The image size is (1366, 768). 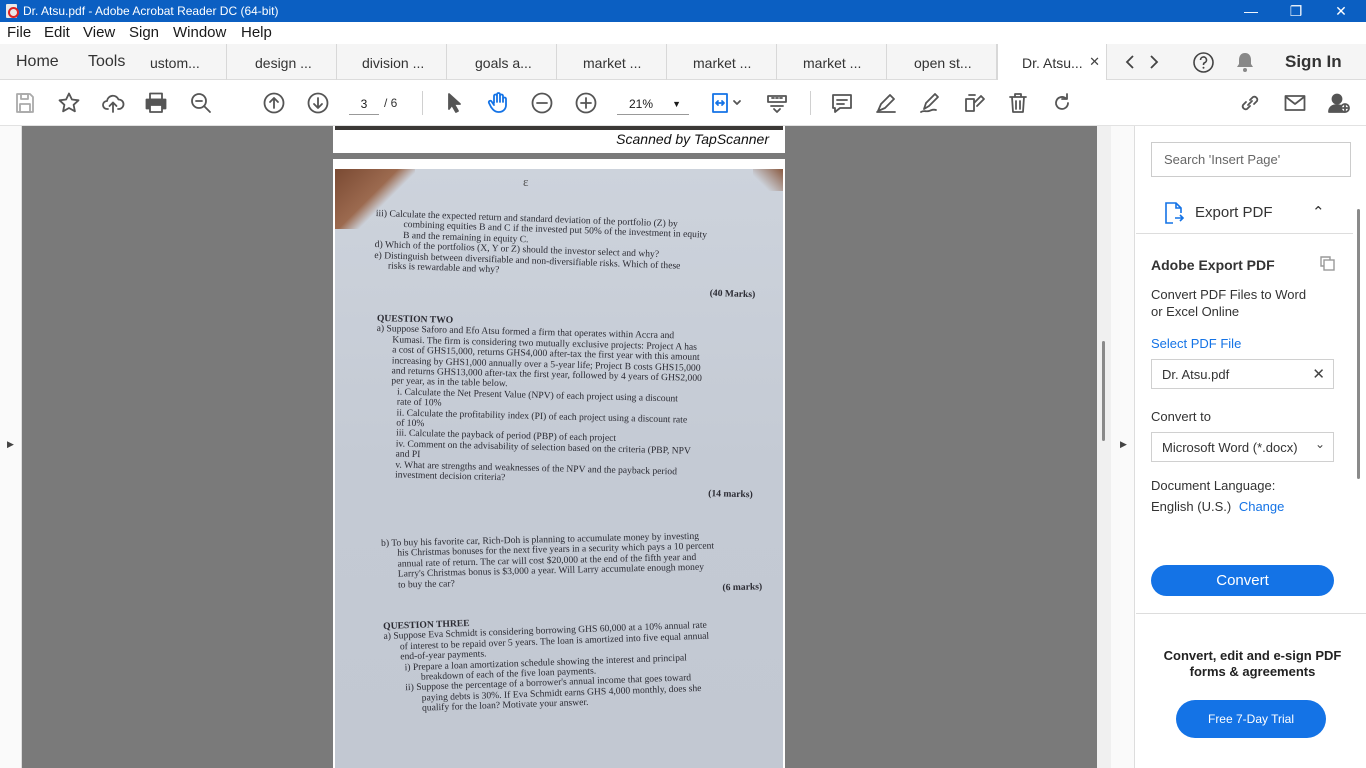 What do you see at coordinates (199, 32) in the screenshot?
I see `menu-window: Window` at bounding box center [199, 32].